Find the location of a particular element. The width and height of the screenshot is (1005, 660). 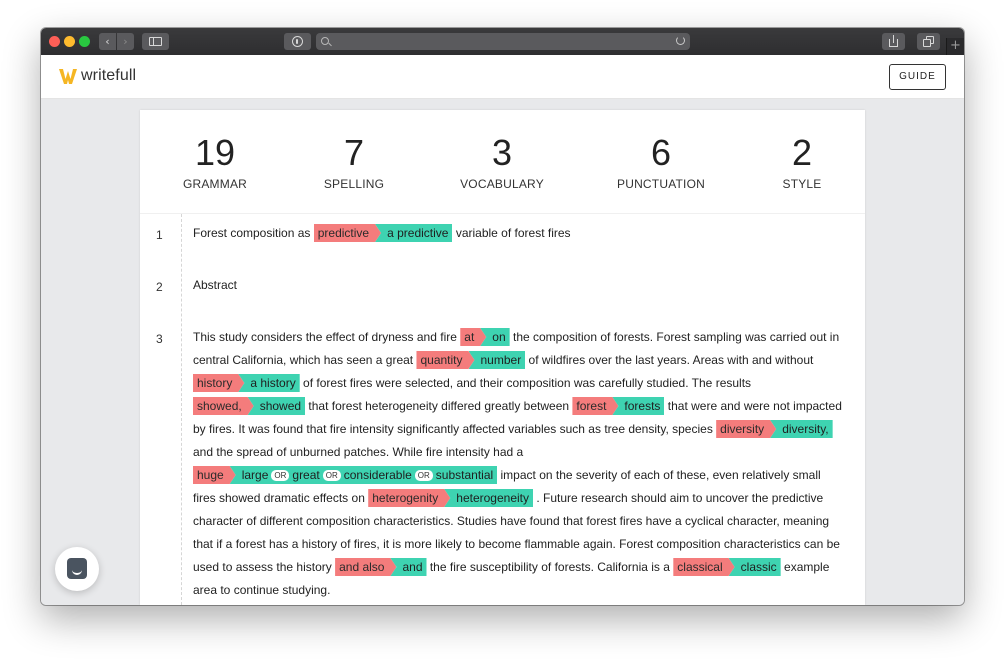

privacy-report-button is located at coordinates (297, 41).